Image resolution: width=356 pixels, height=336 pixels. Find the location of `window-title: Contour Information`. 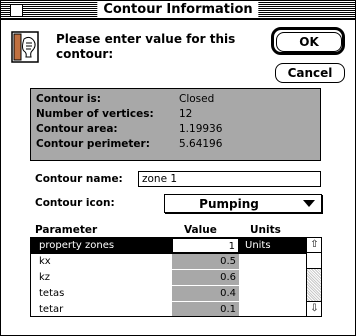

window-title: Contour Information is located at coordinates (178, 9).